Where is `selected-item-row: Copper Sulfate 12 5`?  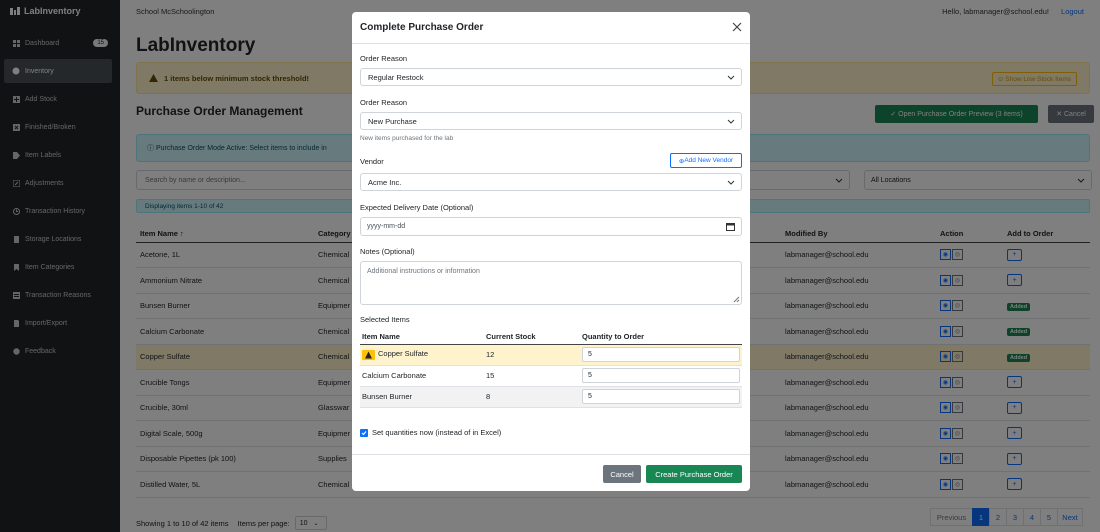 selected-item-row: Copper Sulfate 12 5 is located at coordinates (551, 355).